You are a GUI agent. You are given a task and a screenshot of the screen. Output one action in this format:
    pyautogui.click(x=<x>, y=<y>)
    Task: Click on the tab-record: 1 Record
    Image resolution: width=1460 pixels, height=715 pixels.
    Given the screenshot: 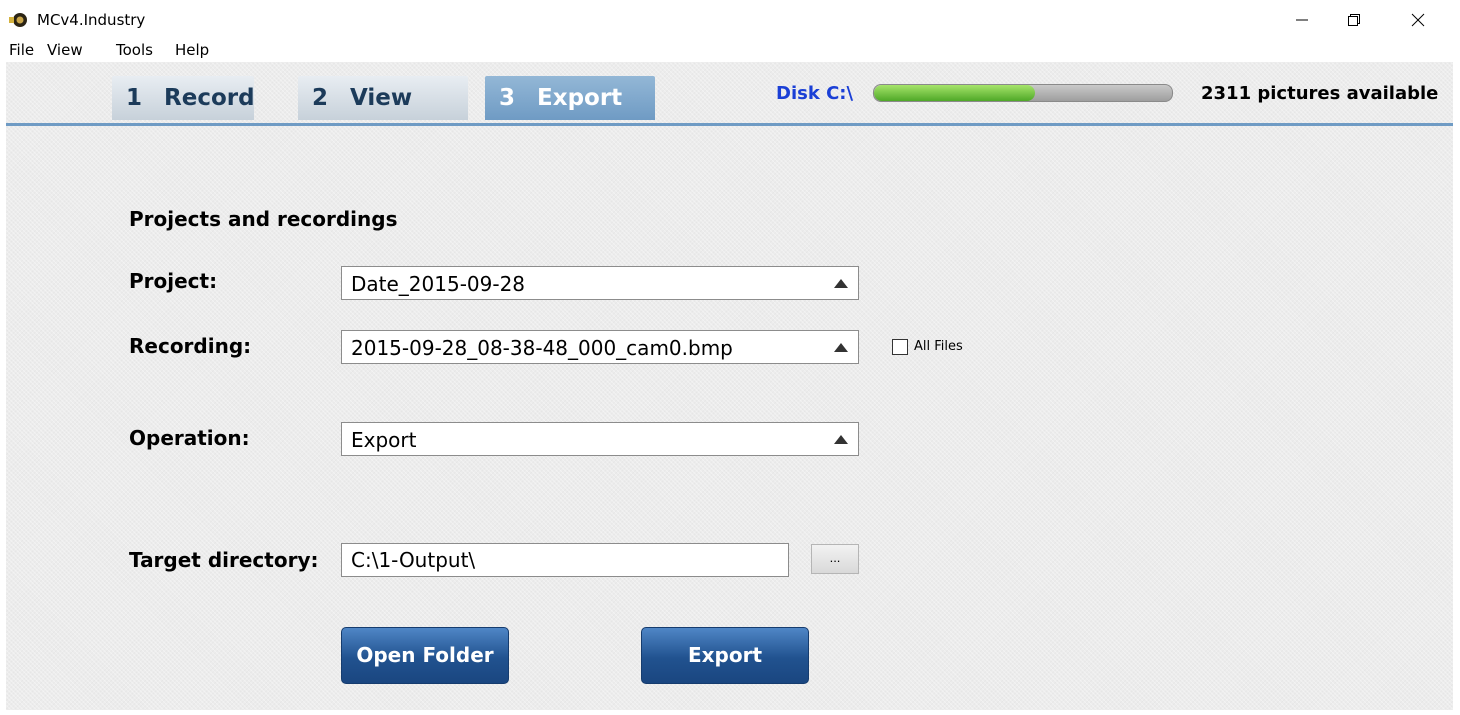 What is the action you would take?
    pyautogui.click(x=183, y=98)
    